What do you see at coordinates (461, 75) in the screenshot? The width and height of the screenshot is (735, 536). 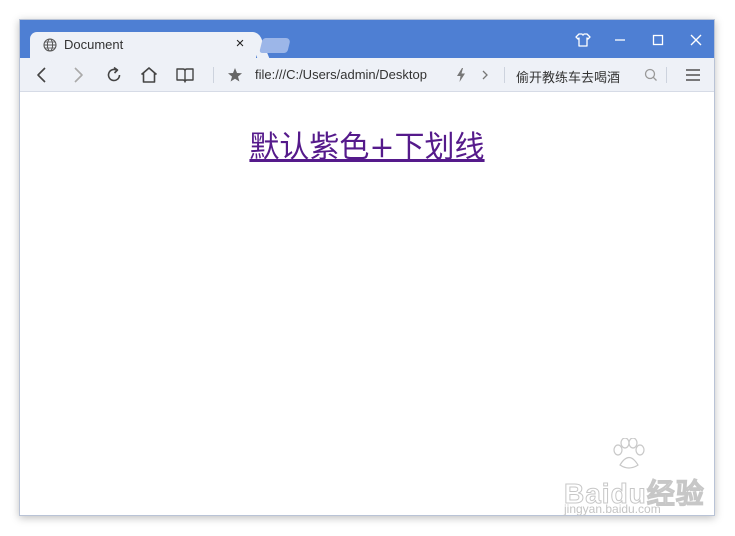 I see `lightning-icon` at bounding box center [461, 75].